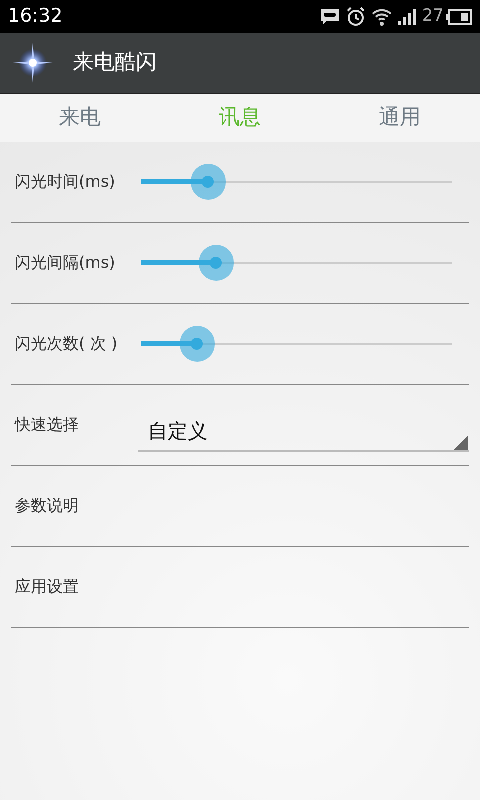  What do you see at coordinates (382, 17) in the screenshot?
I see `wifi-icon` at bounding box center [382, 17].